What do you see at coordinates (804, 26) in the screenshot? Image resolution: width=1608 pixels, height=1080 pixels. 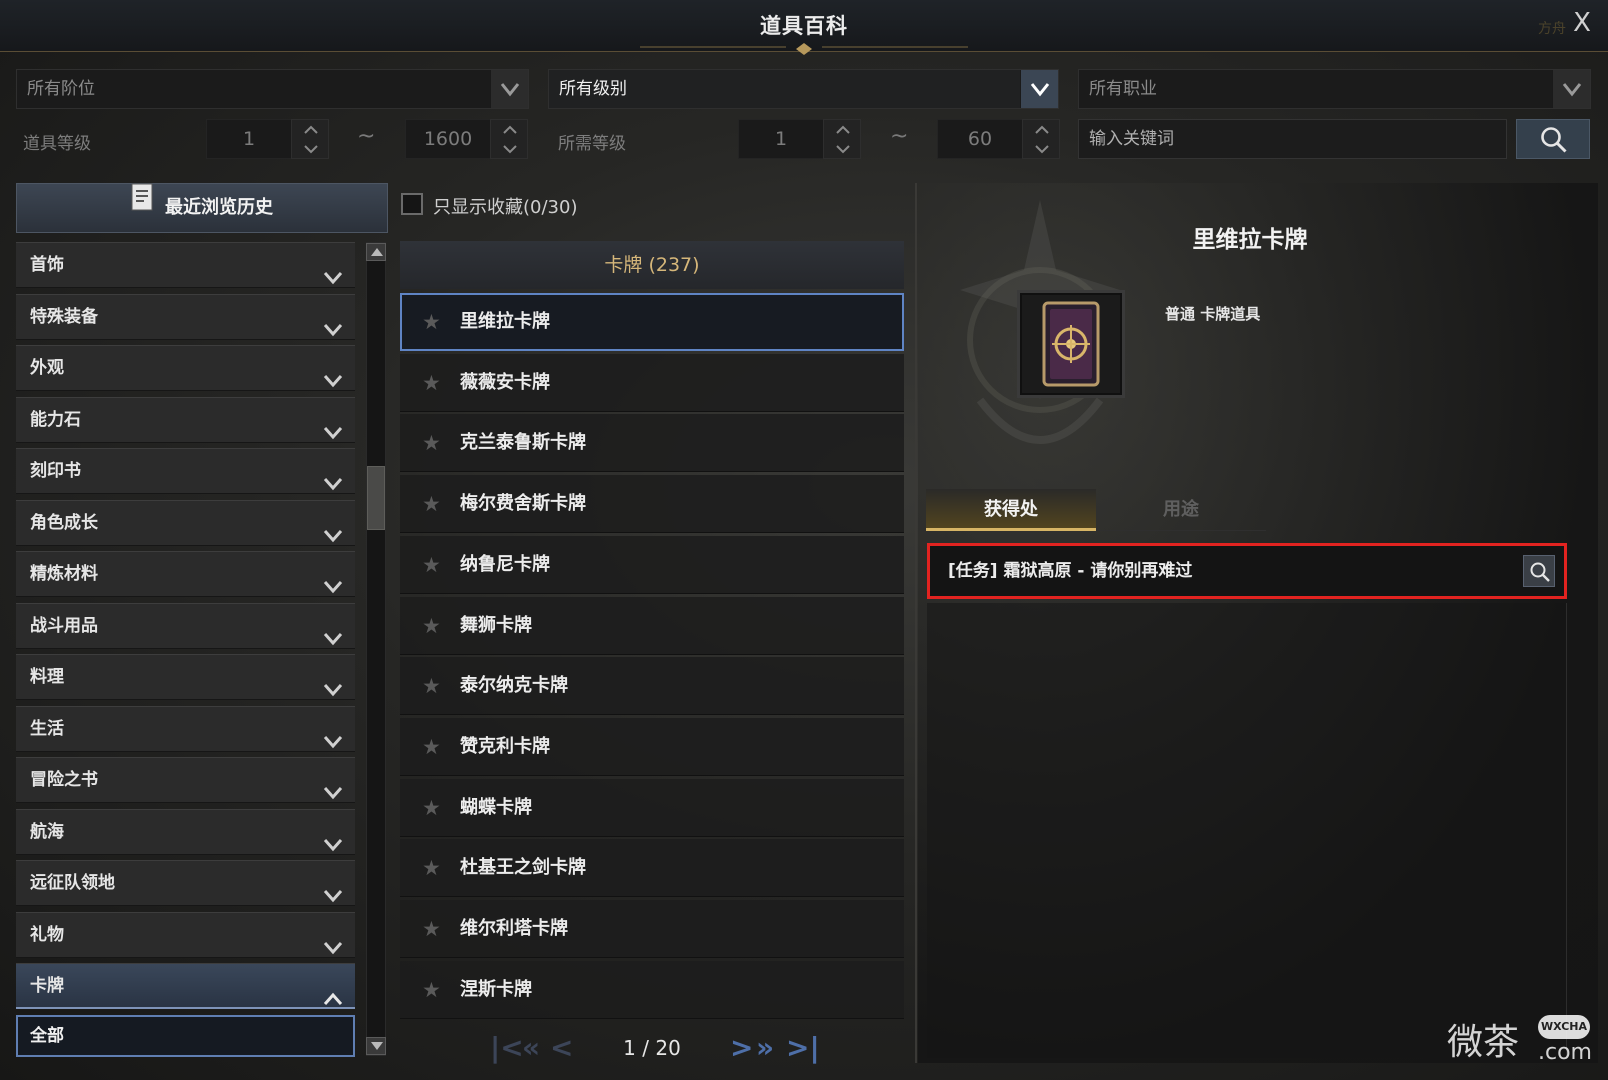 I see `window-title: 道具百科` at bounding box center [804, 26].